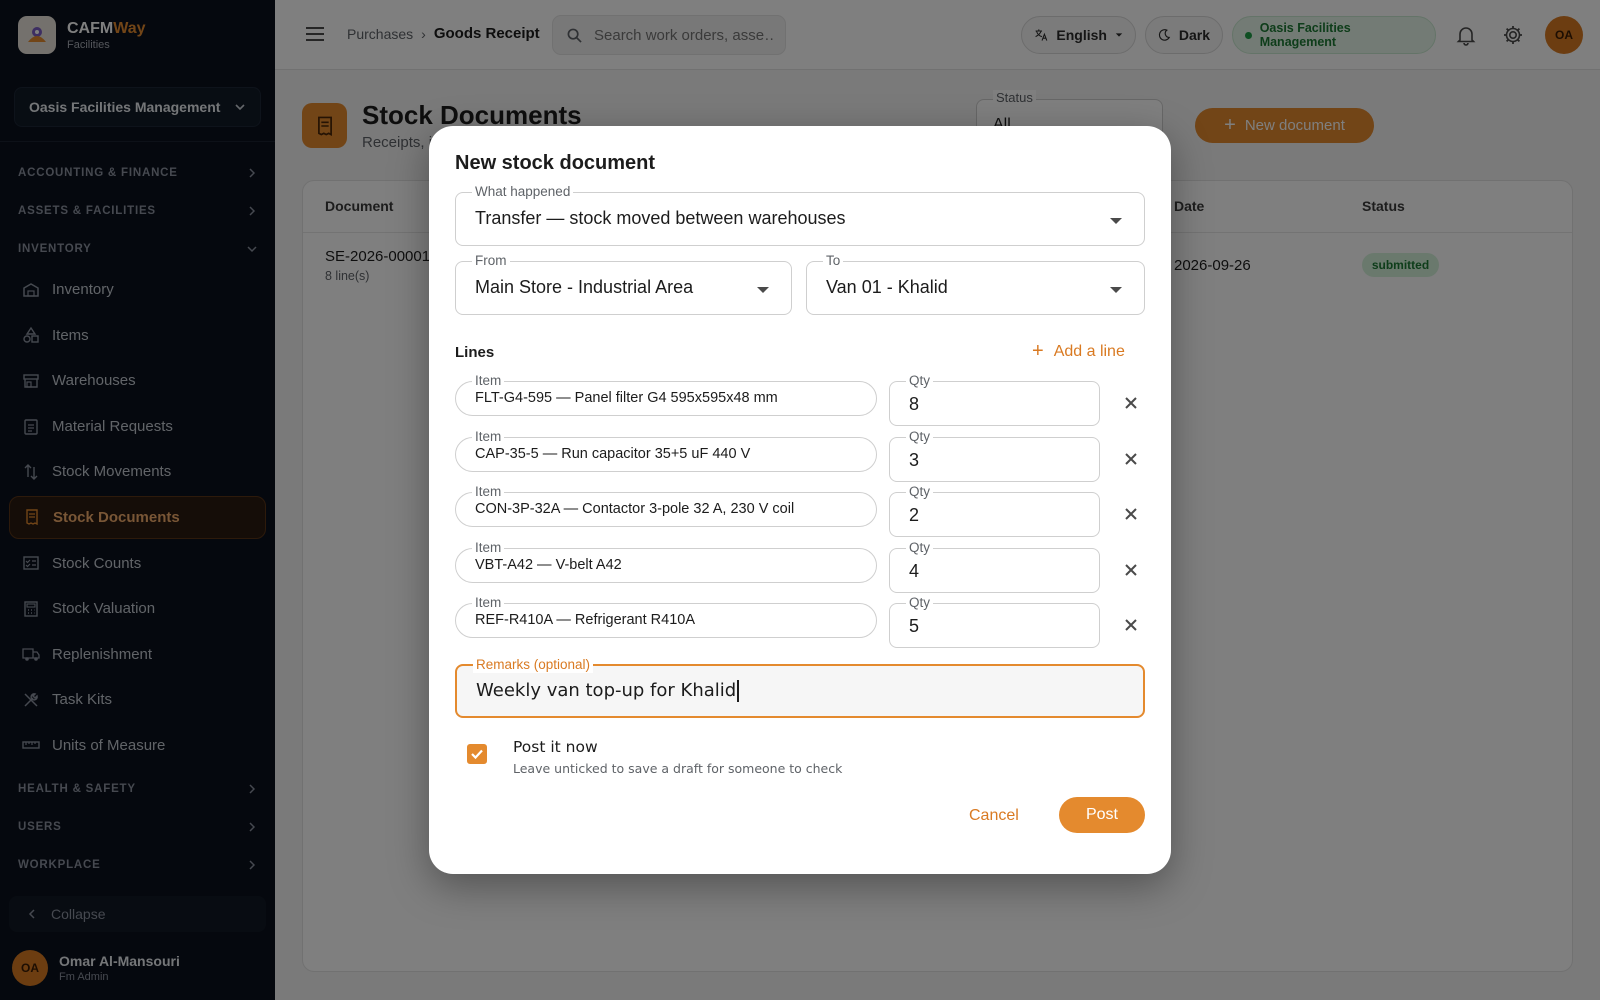 The width and height of the screenshot is (1600, 1000). I want to click on add-line-button: + Add a line, so click(1078, 351).